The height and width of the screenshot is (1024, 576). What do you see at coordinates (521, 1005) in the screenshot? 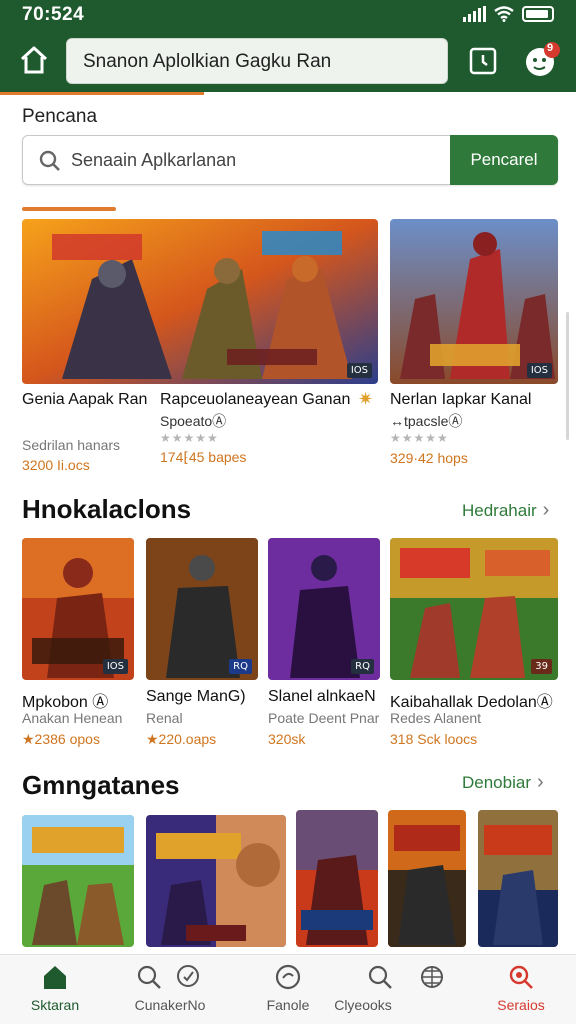
I see `nav-label: Seraios` at bounding box center [521, 1005].